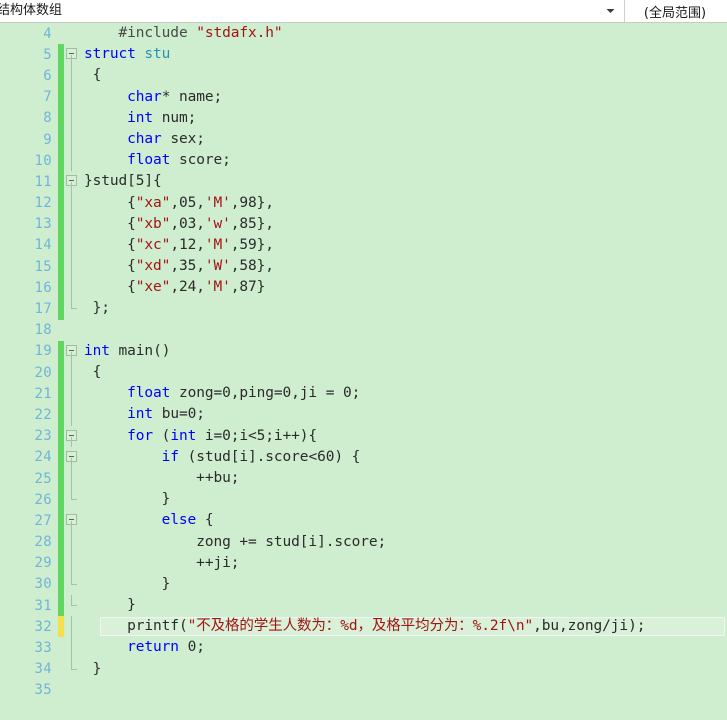  What do you see at coordinates (363, 309) in the screenshot?
I see `code-line: 17 };` at bounding box center [363, 309].